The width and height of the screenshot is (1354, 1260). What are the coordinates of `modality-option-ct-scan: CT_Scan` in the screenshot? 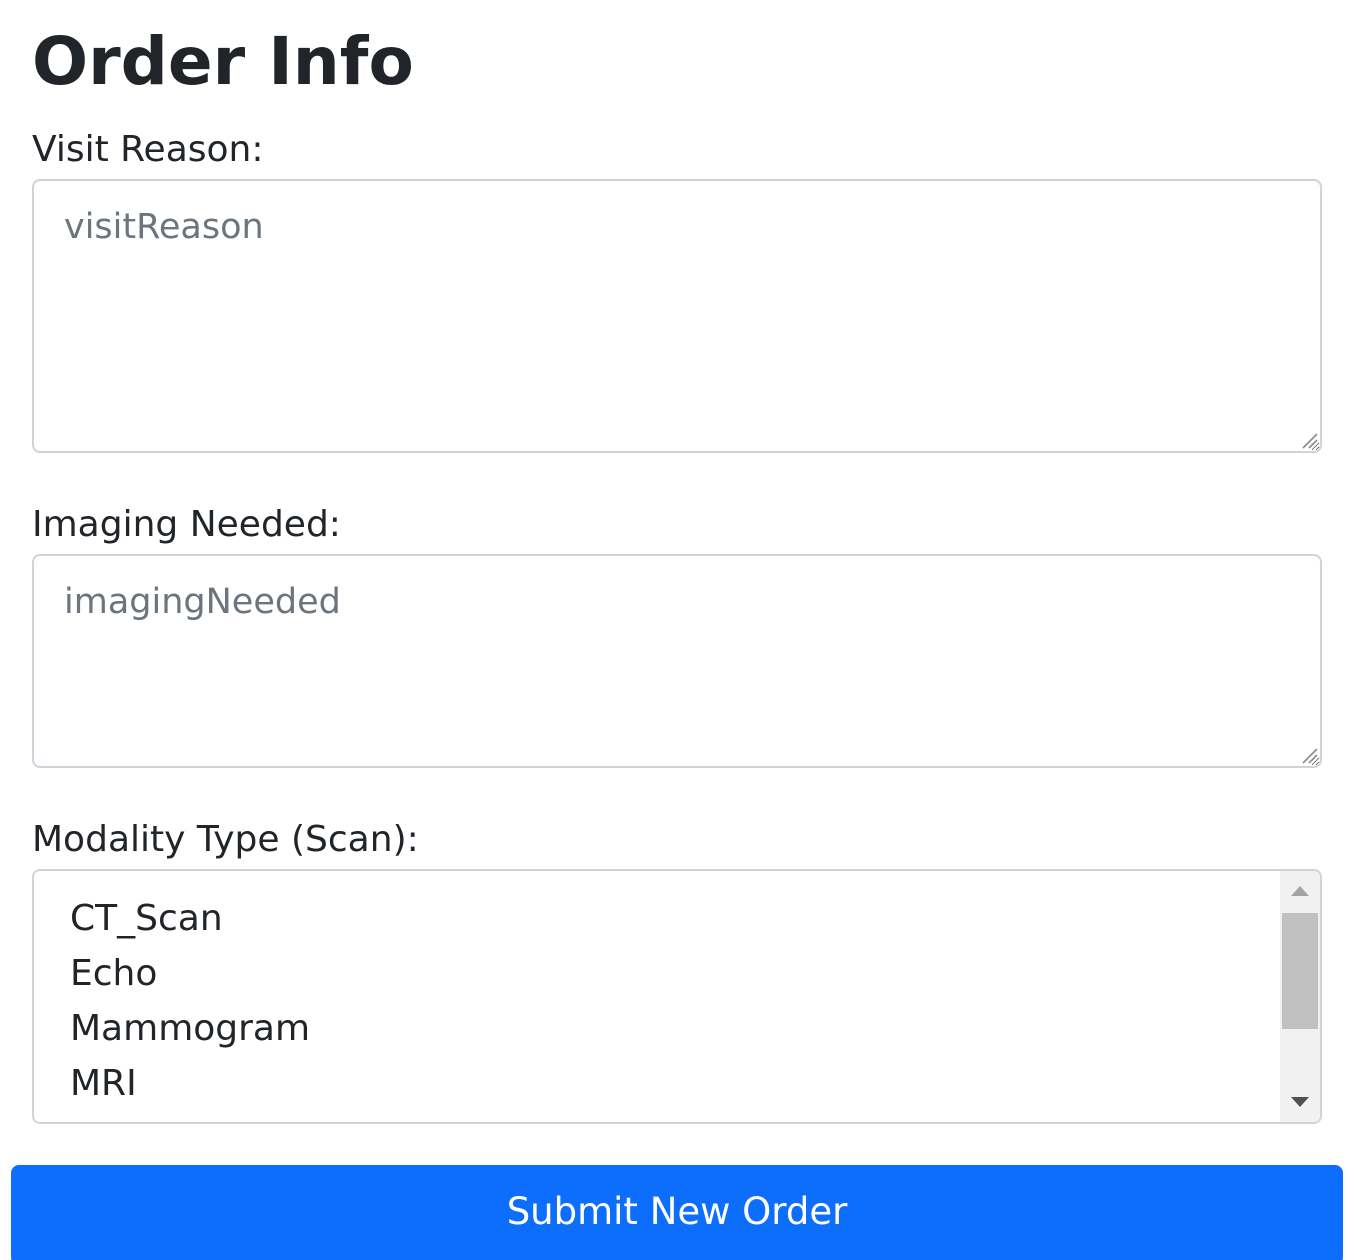 It's located at (670, 918).